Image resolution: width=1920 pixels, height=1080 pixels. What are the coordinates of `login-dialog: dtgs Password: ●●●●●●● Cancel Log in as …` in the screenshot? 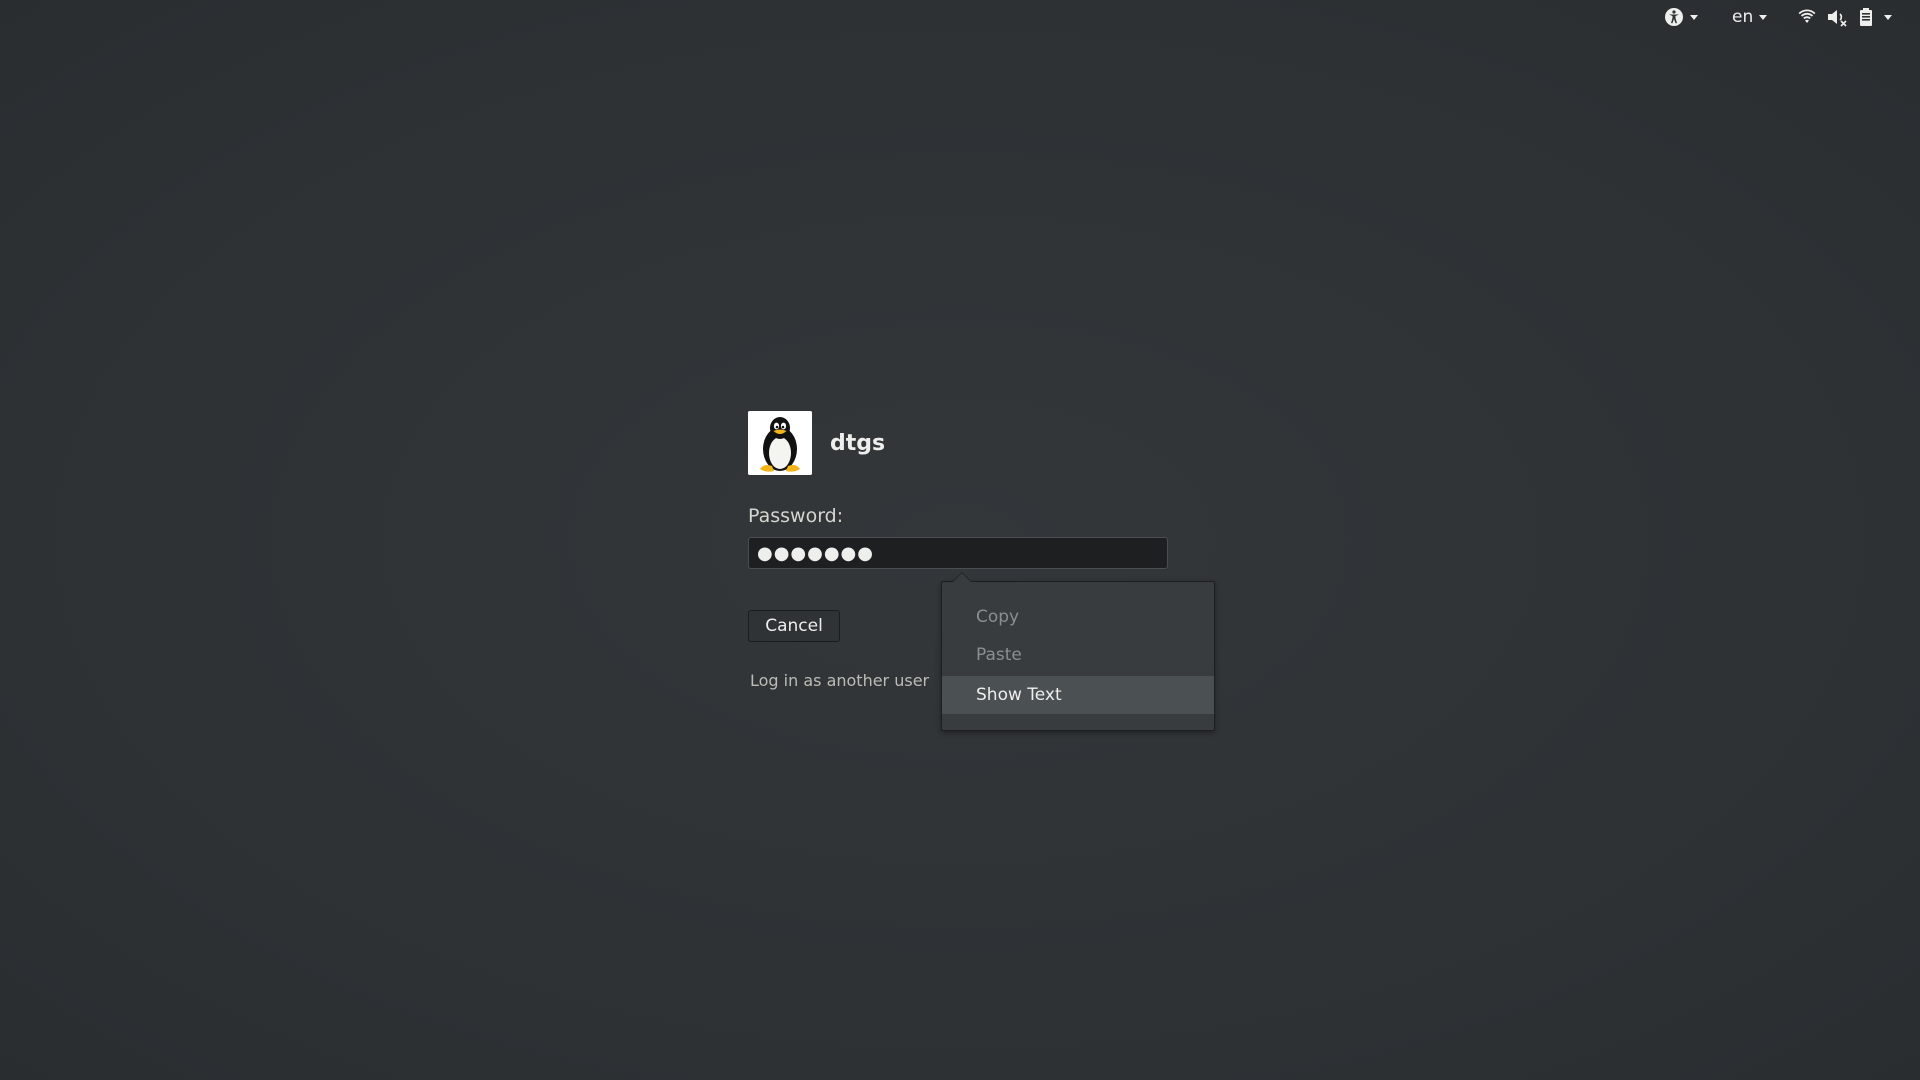 It's located at (988, 550).